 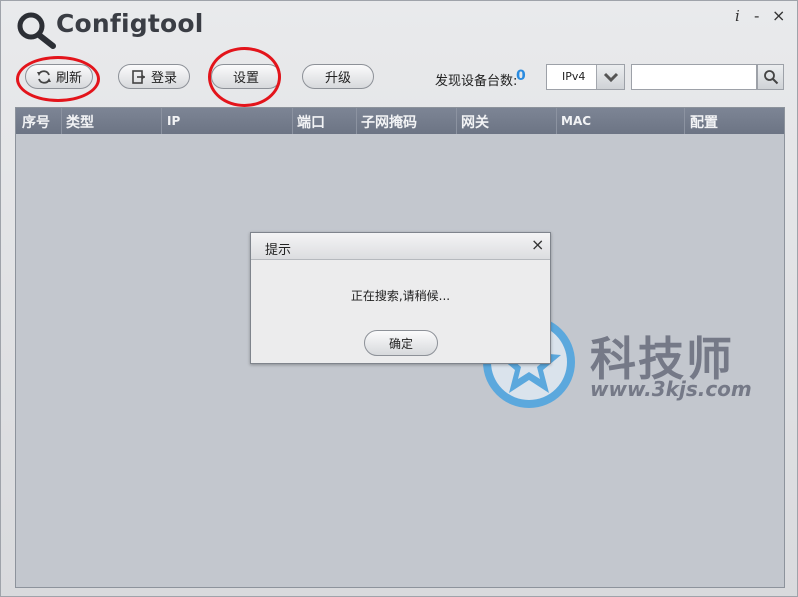 What do you see at coordinates (389, 122) in the screenshot?
I see `col-subnet-mask: 子网掩码` at bounding box center [389, 122].